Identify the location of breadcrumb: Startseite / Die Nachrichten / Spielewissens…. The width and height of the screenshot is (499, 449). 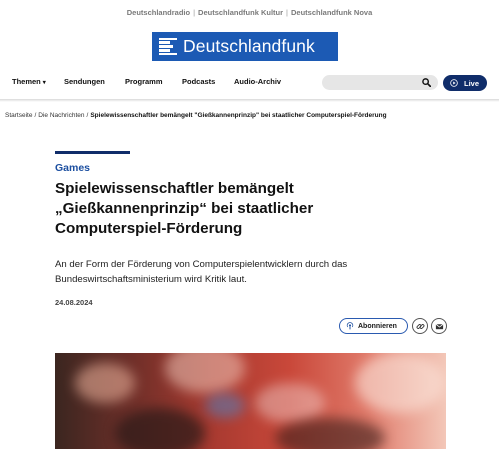
(252, 115).